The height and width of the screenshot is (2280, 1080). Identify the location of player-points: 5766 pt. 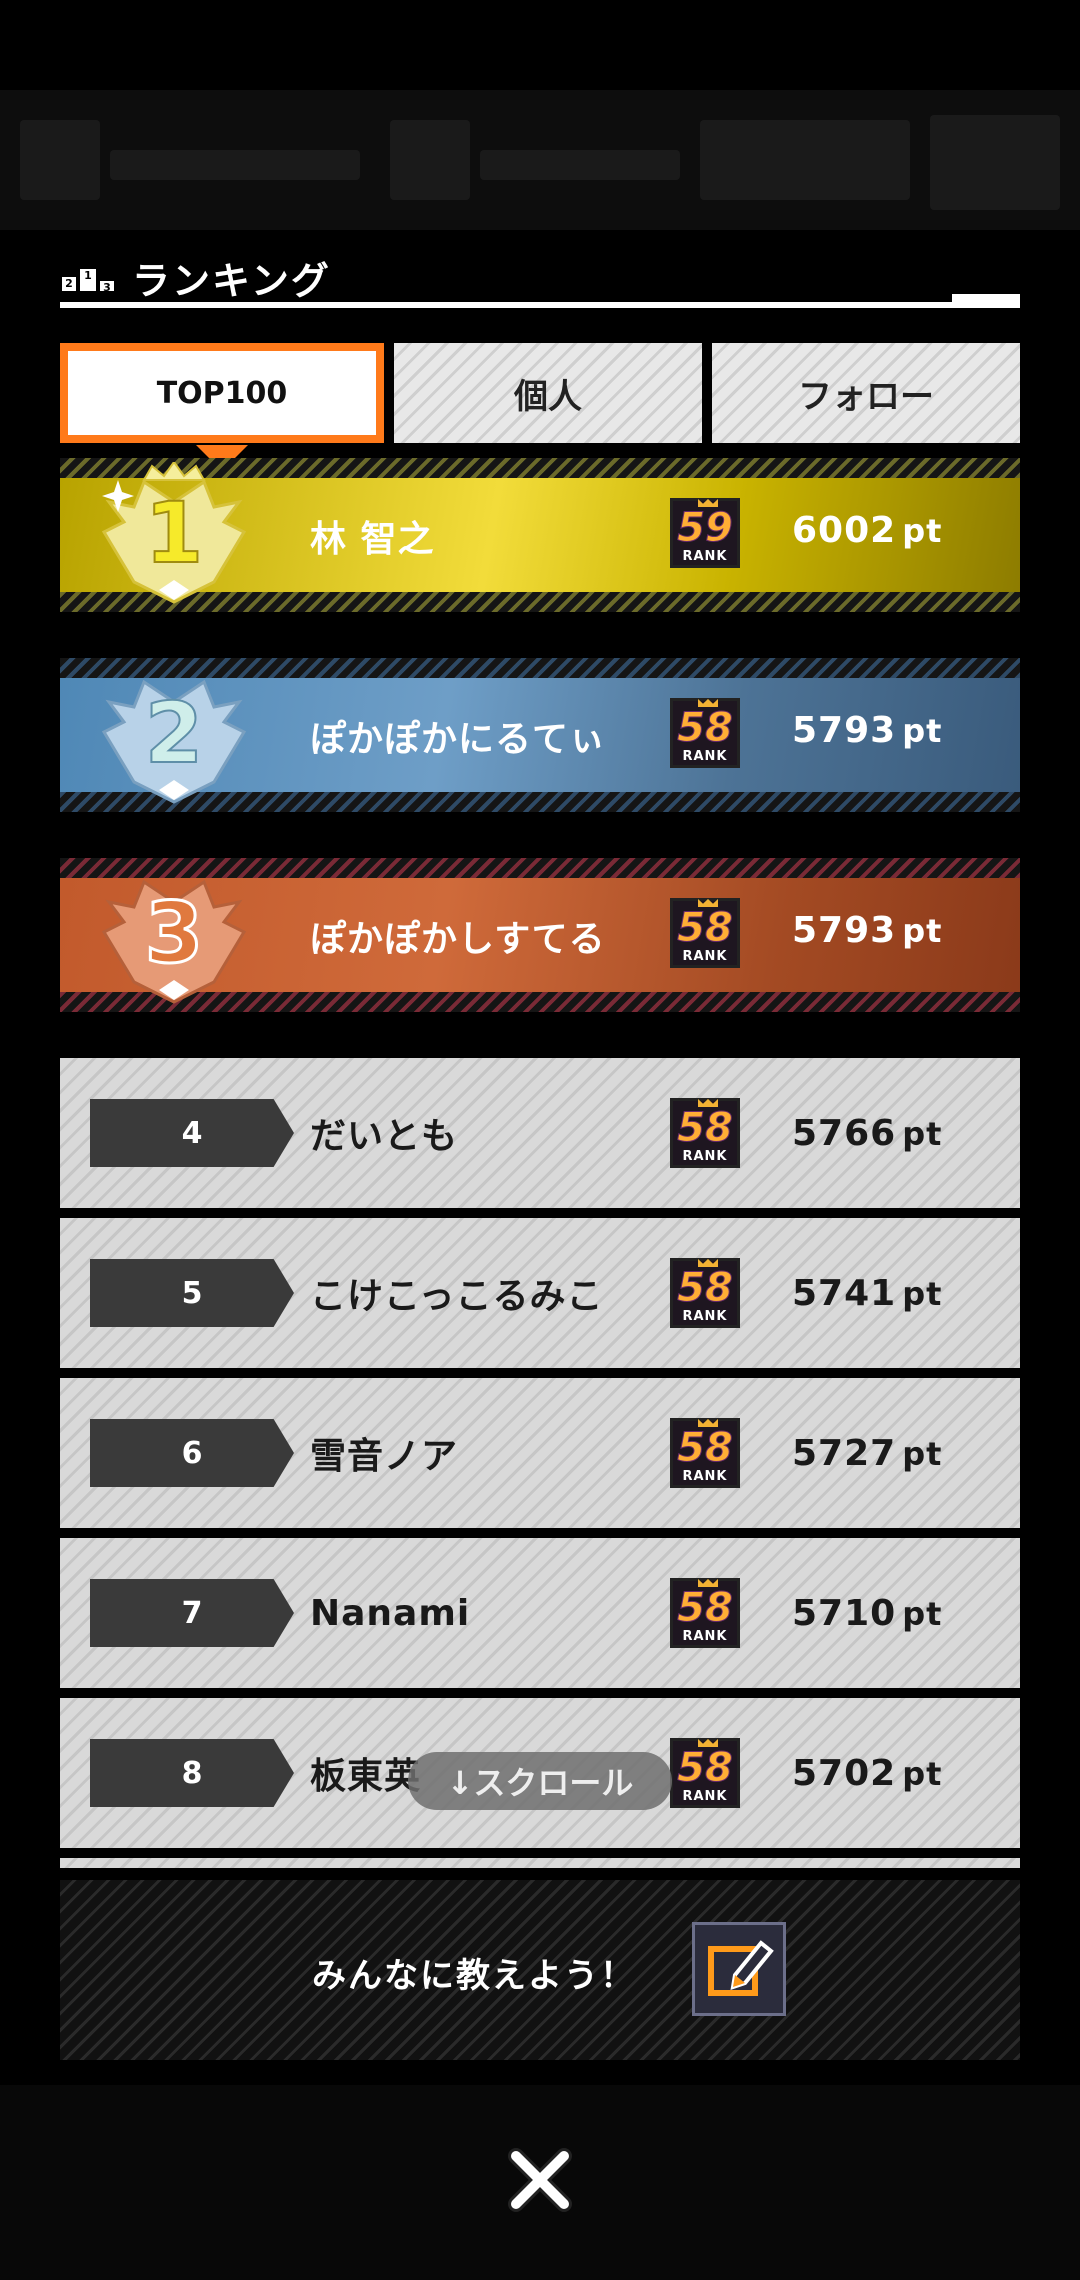
(867, 1133).